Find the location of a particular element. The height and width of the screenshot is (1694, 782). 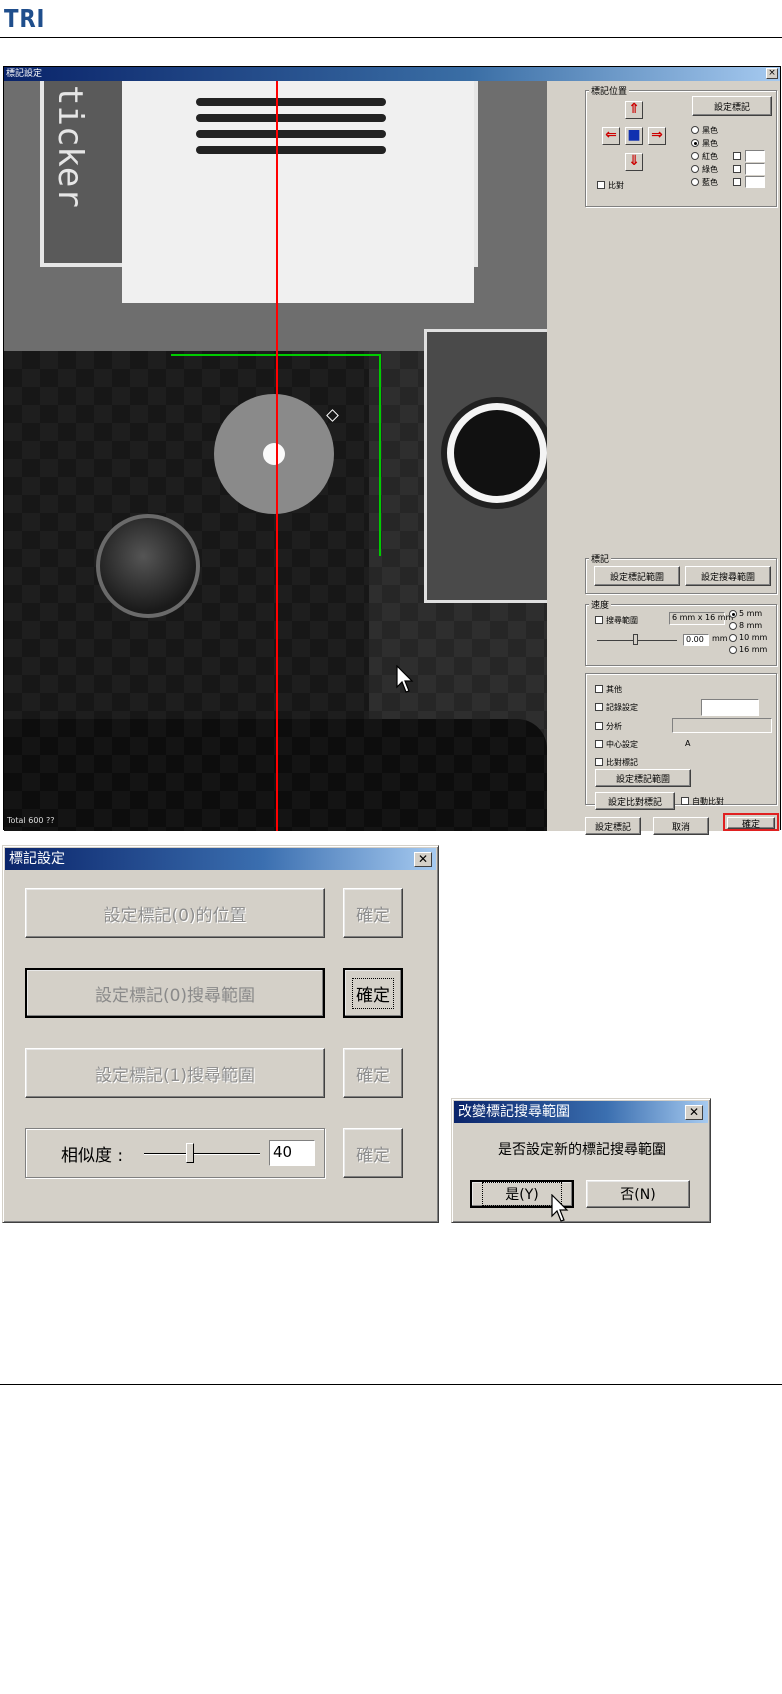

auto-compare-checkbox is located at coordinates (685, 801).